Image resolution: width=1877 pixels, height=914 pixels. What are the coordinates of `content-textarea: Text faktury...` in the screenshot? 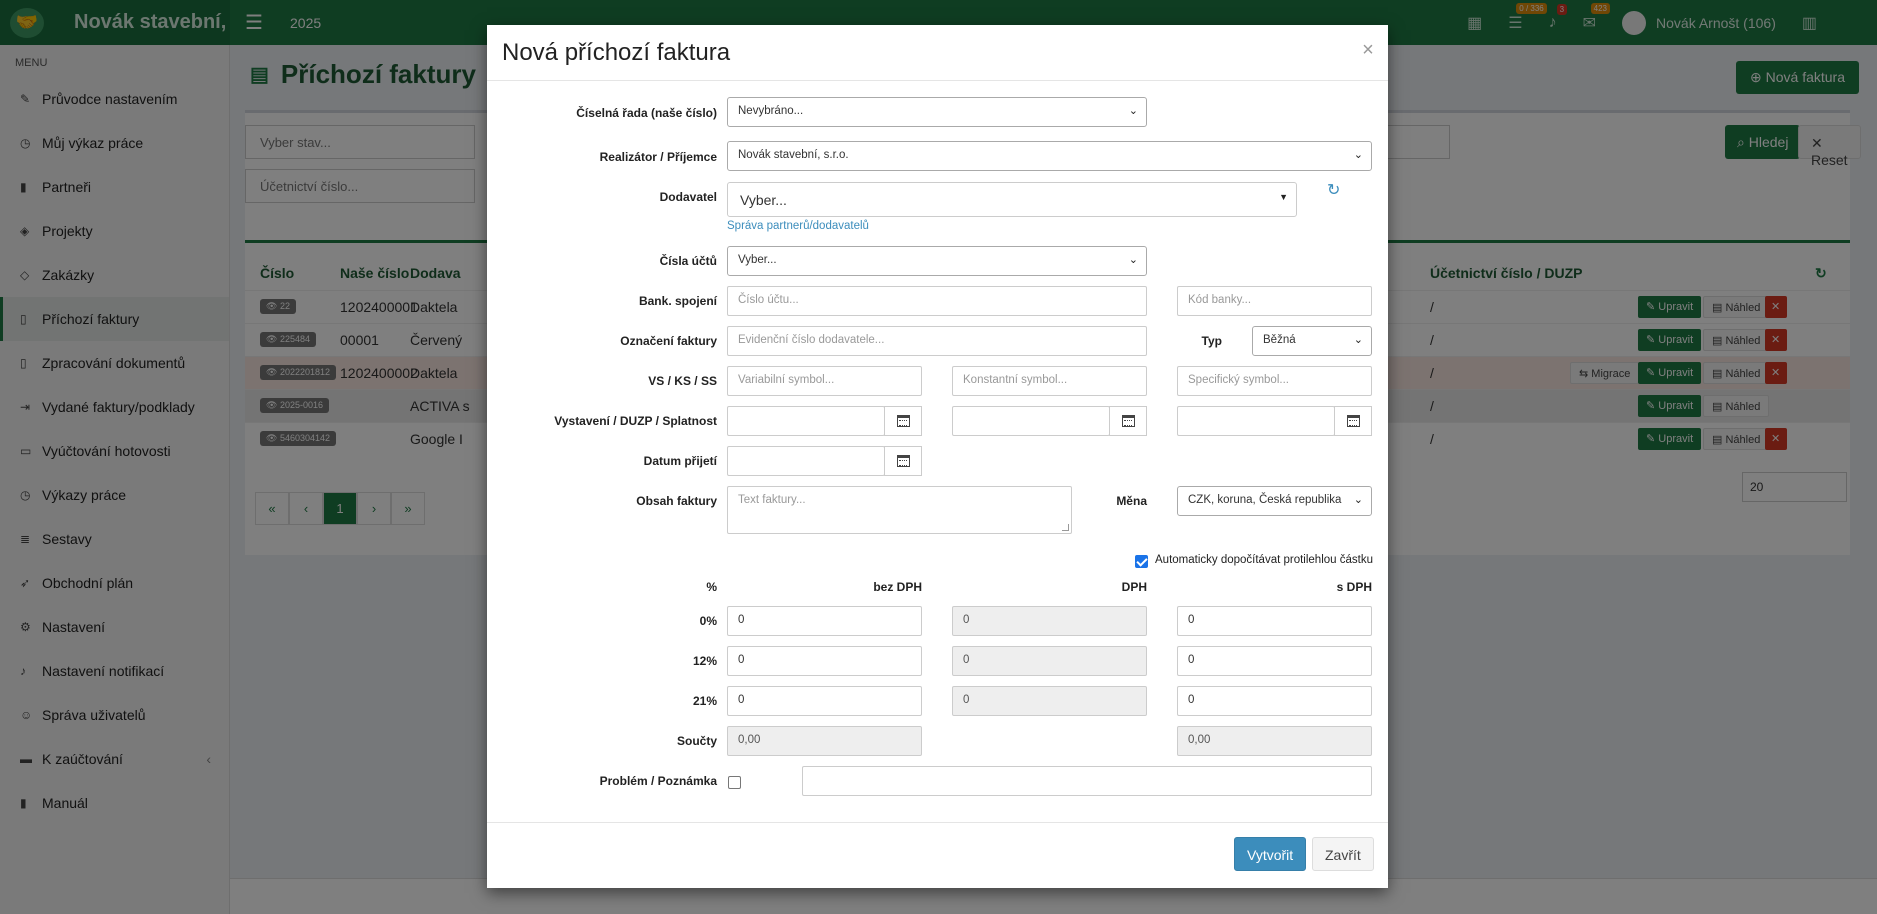 It's located at (899, 510).